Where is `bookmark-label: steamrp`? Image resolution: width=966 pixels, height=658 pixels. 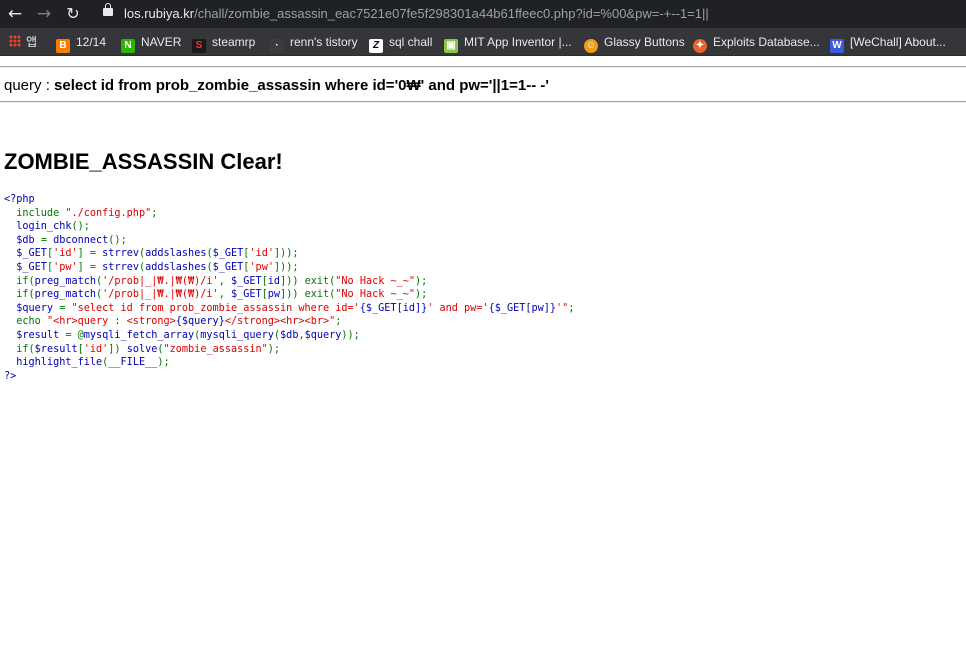 bookmark-label: steamrp is located at coordinates (234, 42).